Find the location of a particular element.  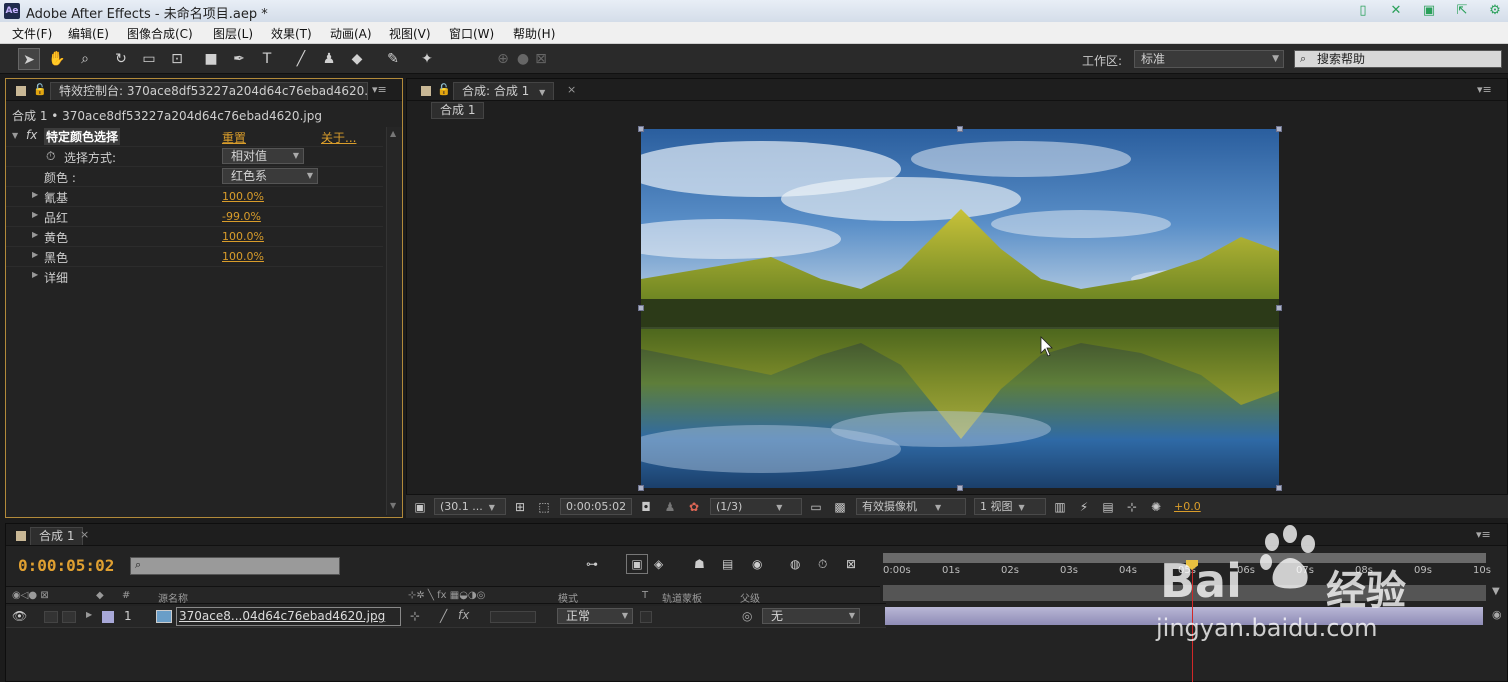

rotate-tool-icon: ↻ is located at coordinates (121, 59).